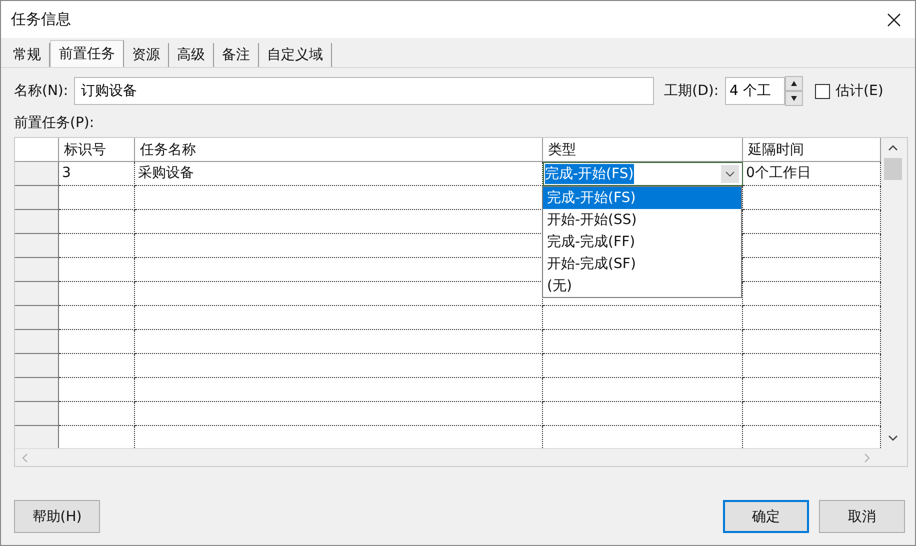  Describe the element at coordinates (893, 169) in the screenshot. I see `scrollbar-thumb` at that location.